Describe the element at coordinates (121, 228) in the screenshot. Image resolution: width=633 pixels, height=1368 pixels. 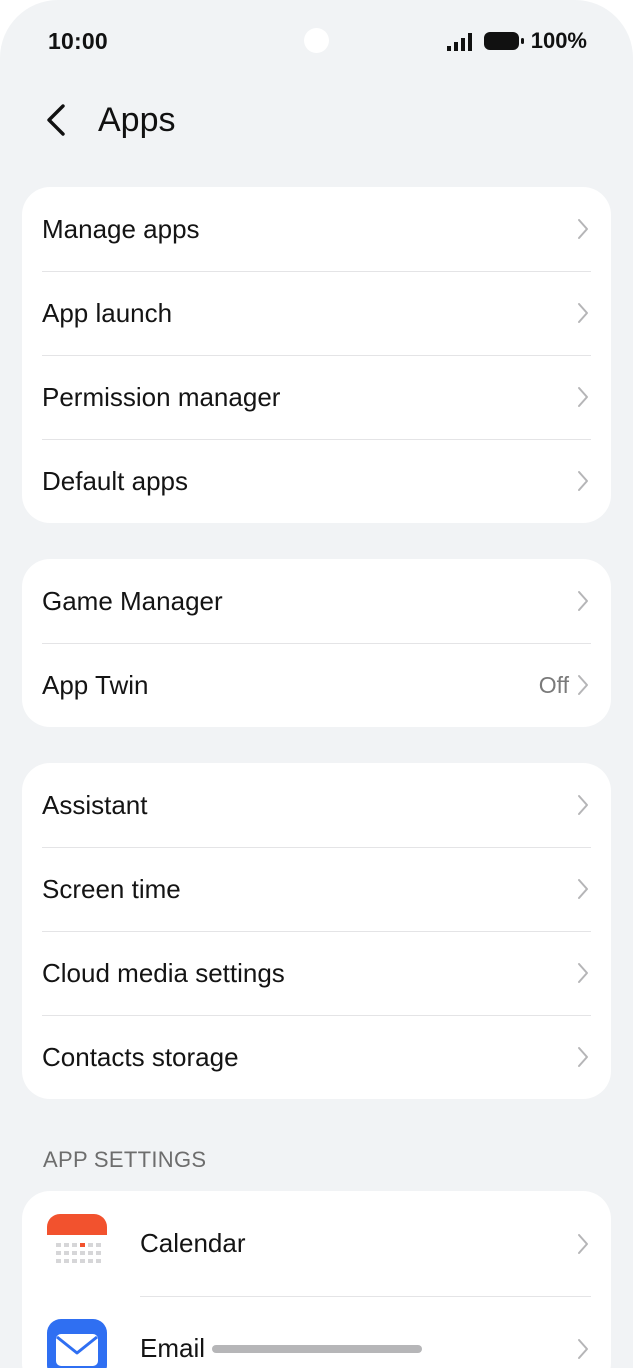
I see `row-label: Manage apps` at that location.